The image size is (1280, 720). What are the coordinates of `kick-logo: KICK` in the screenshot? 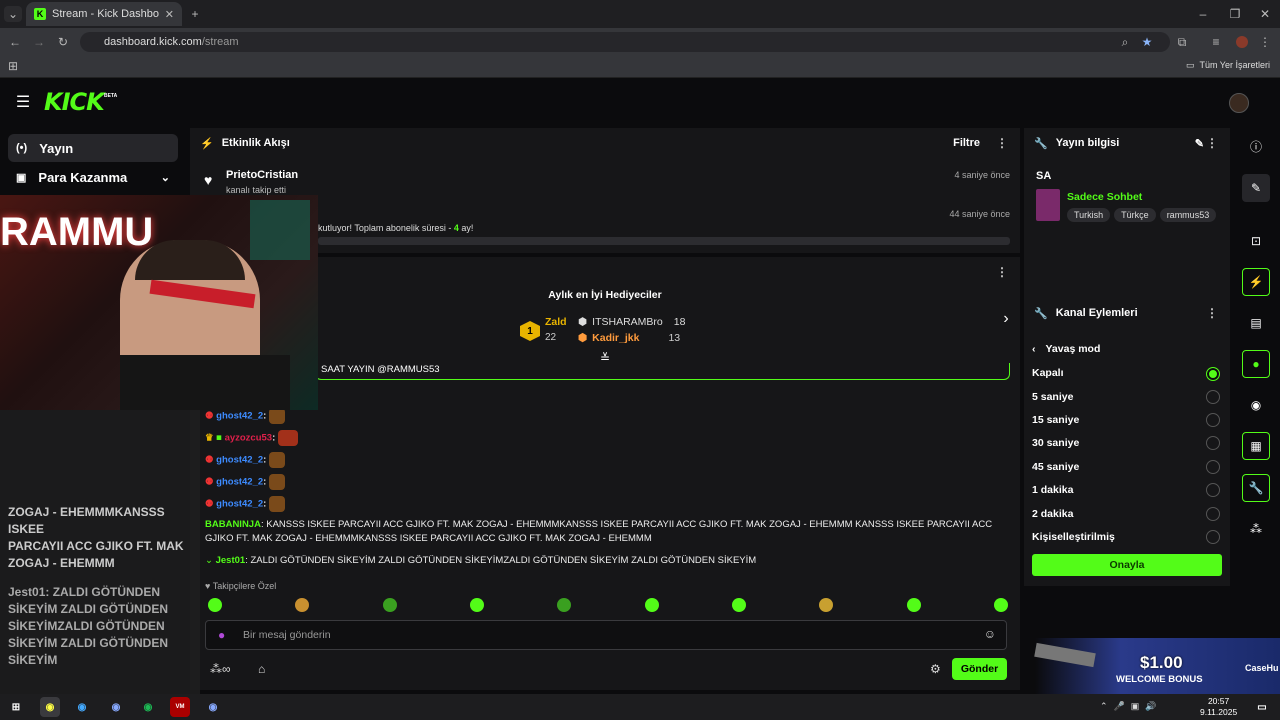 It's located at (74, 102).